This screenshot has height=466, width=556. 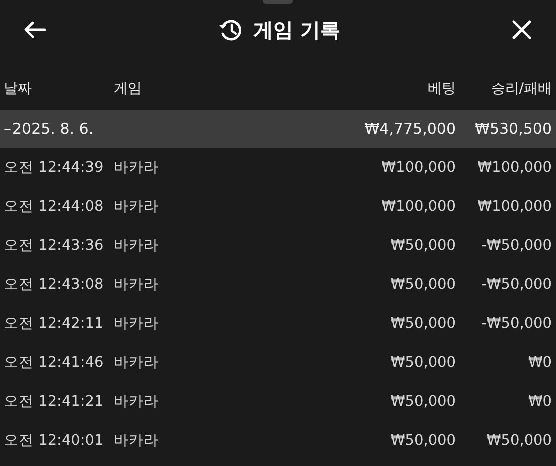 I want to click on window-title: 게임 기록, so click(x=297, y=30).